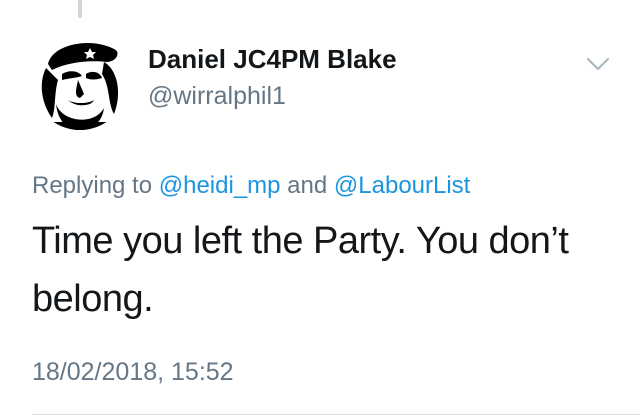 This screenshot has width=640, height=417. I want to click on che-guevara-portrait-icon, so click(80, 82).